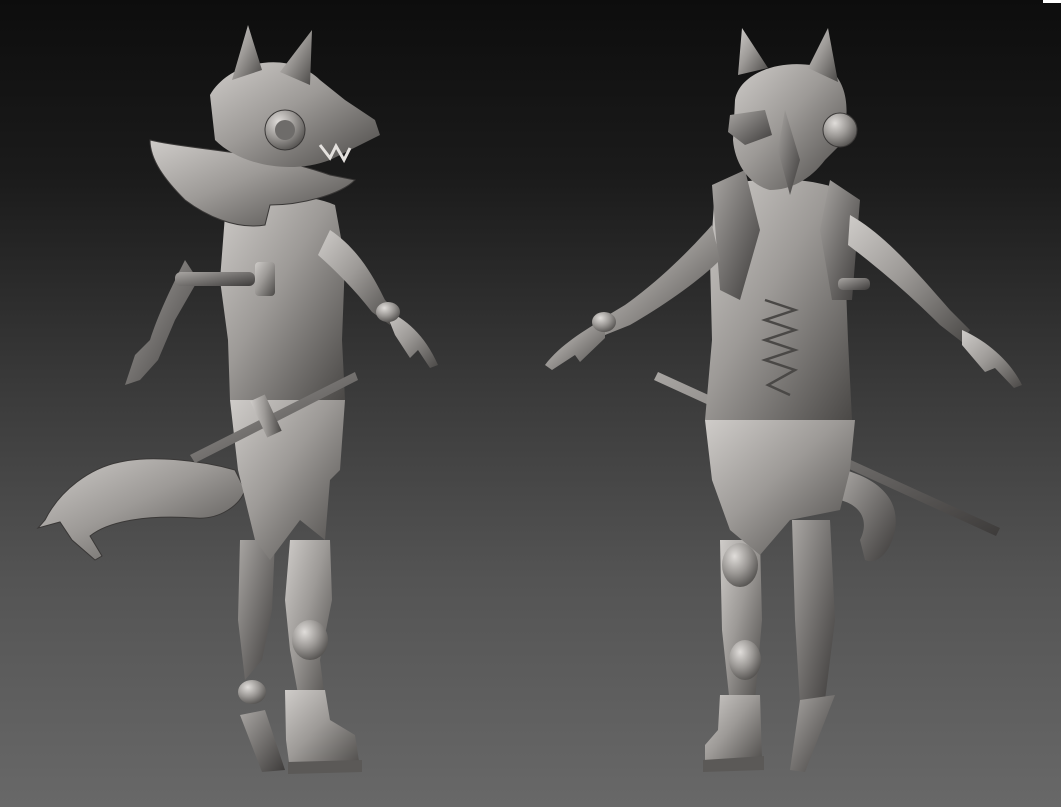  Describe the element at coordinates (322, 730) in the screenshot. I see `boot` at that location.